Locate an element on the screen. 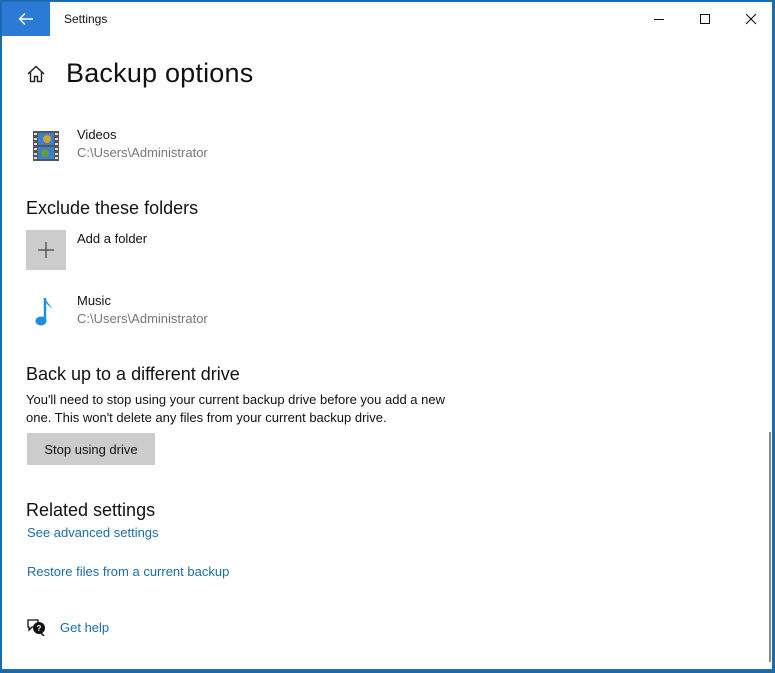 The image size is (775, 673). close-icon is located at coordinates (751, 19).